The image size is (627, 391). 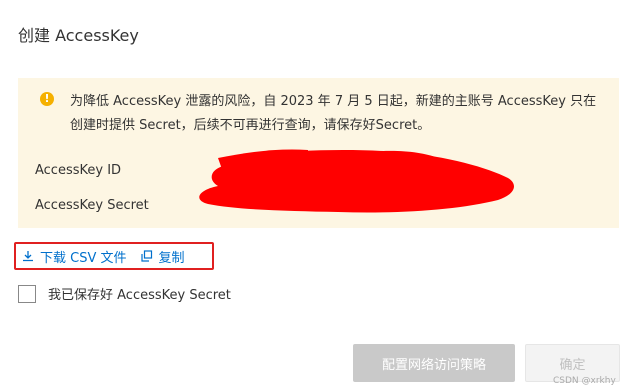 I want to click on watermark: CSDN @xrkhy, so click(x=584, y=381).